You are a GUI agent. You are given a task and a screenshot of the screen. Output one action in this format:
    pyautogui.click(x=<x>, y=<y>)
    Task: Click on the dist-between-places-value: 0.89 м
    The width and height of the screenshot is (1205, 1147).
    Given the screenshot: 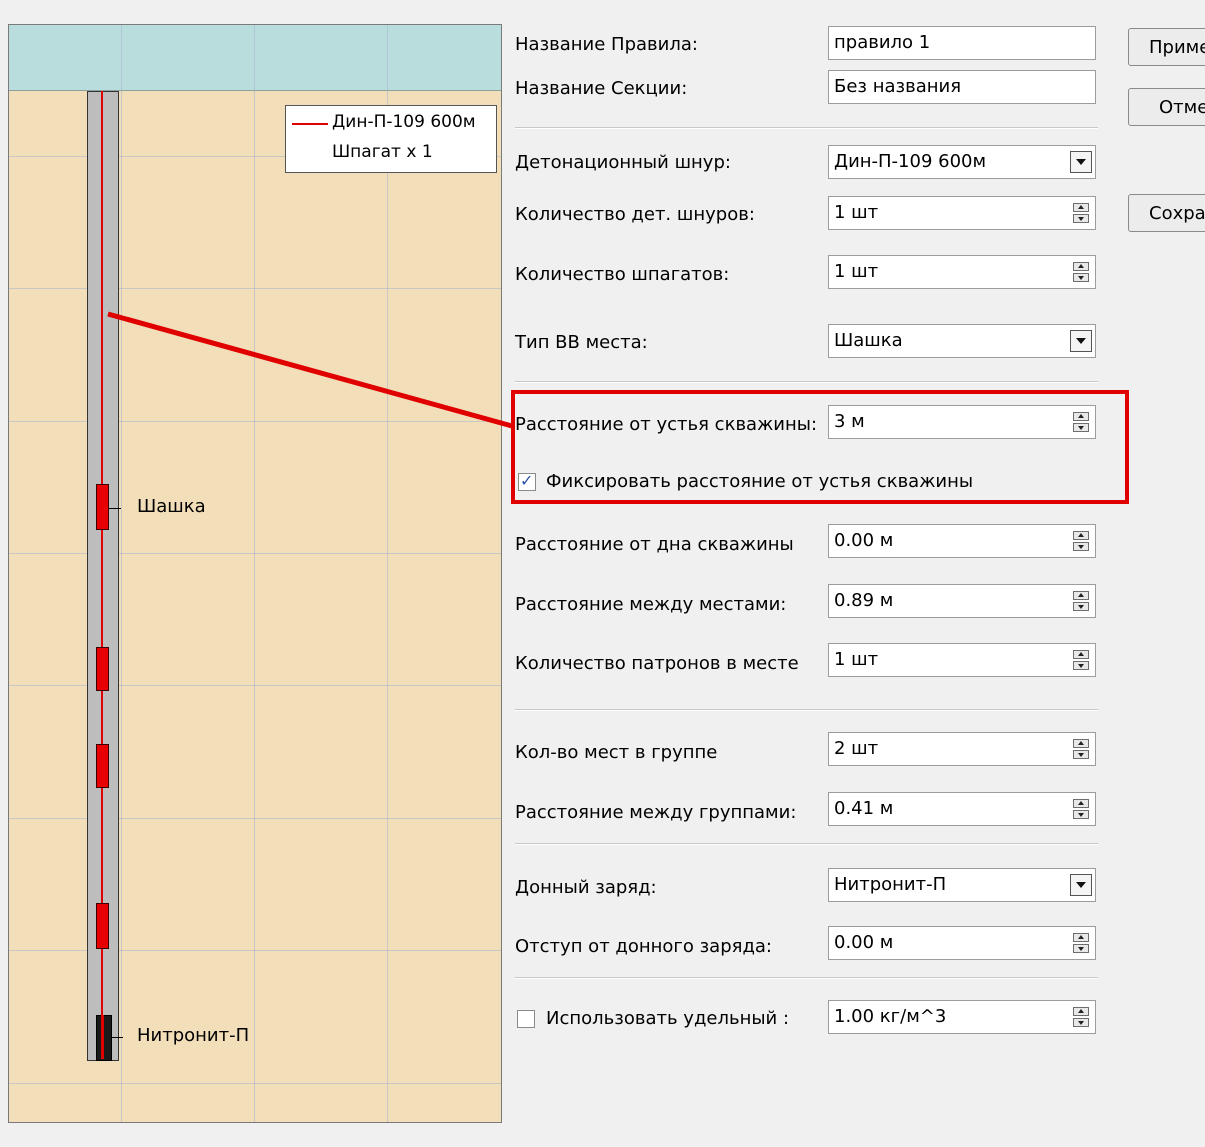 What is the action you would take?
    pyautogui.click(x=864, y=600)
    